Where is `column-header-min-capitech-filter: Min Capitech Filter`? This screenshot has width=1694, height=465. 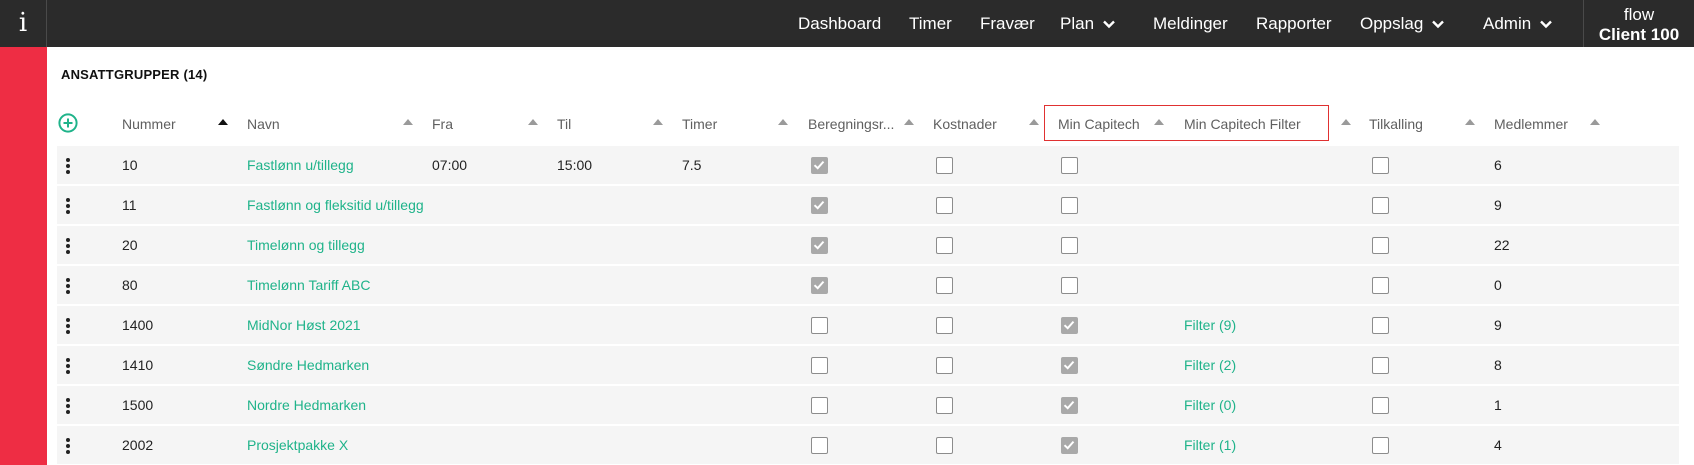
column-header-min-capitech-filter: Min Capitech Filter is located at coordinates (1242, 124).